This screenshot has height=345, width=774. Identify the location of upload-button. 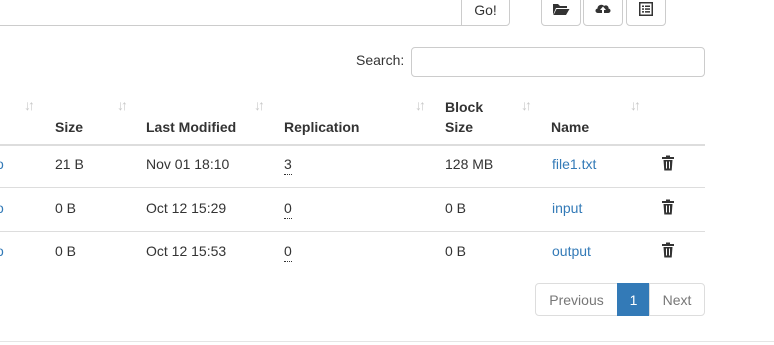
(603, 13).